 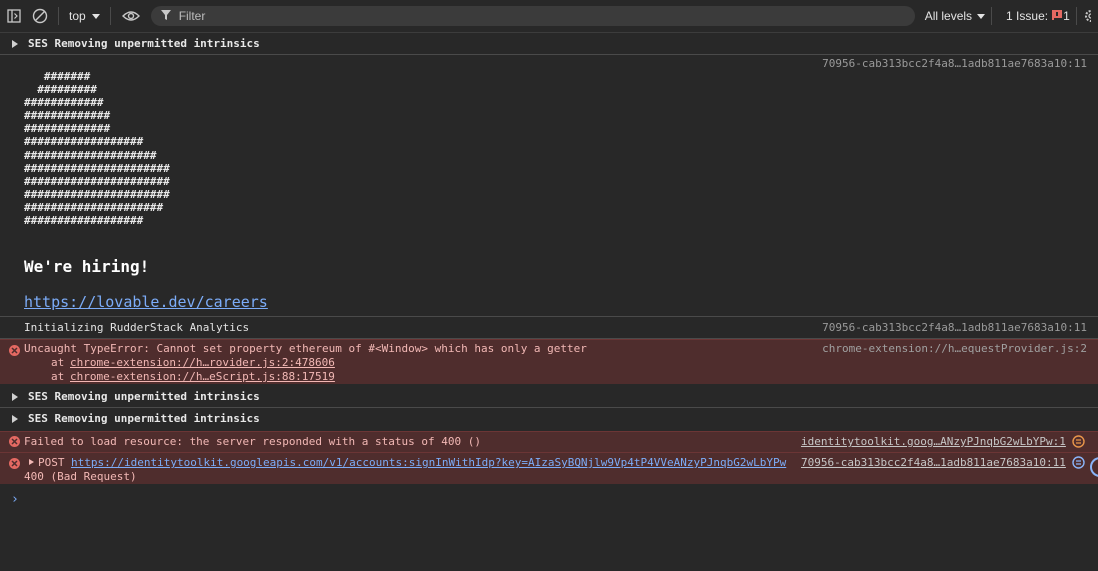 What do you see at coordinates (14, 16) in the screenshot?
I see `sidebar-toggle-icon` at bounding box center [14, 16].